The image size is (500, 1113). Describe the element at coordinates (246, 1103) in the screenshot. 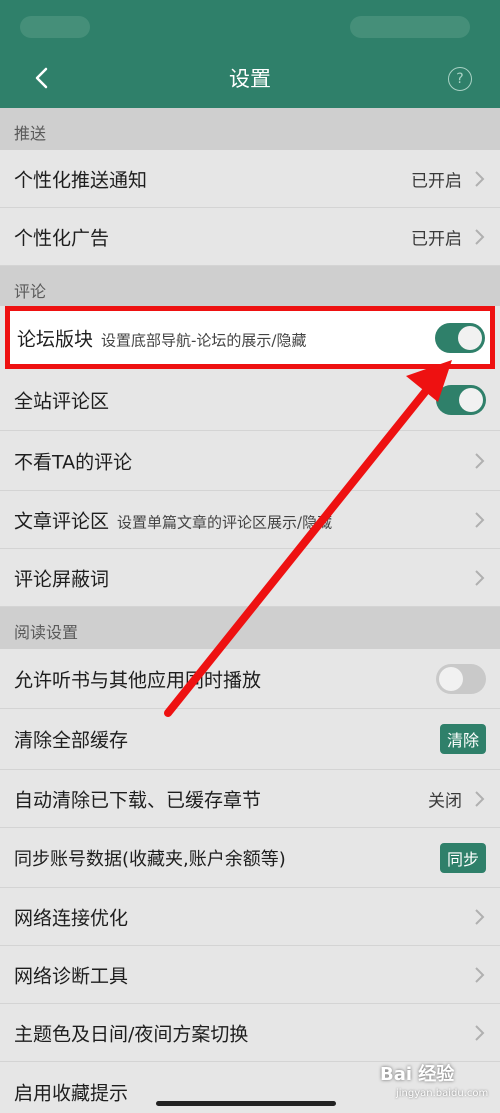

I see `home-indicator` at that location.